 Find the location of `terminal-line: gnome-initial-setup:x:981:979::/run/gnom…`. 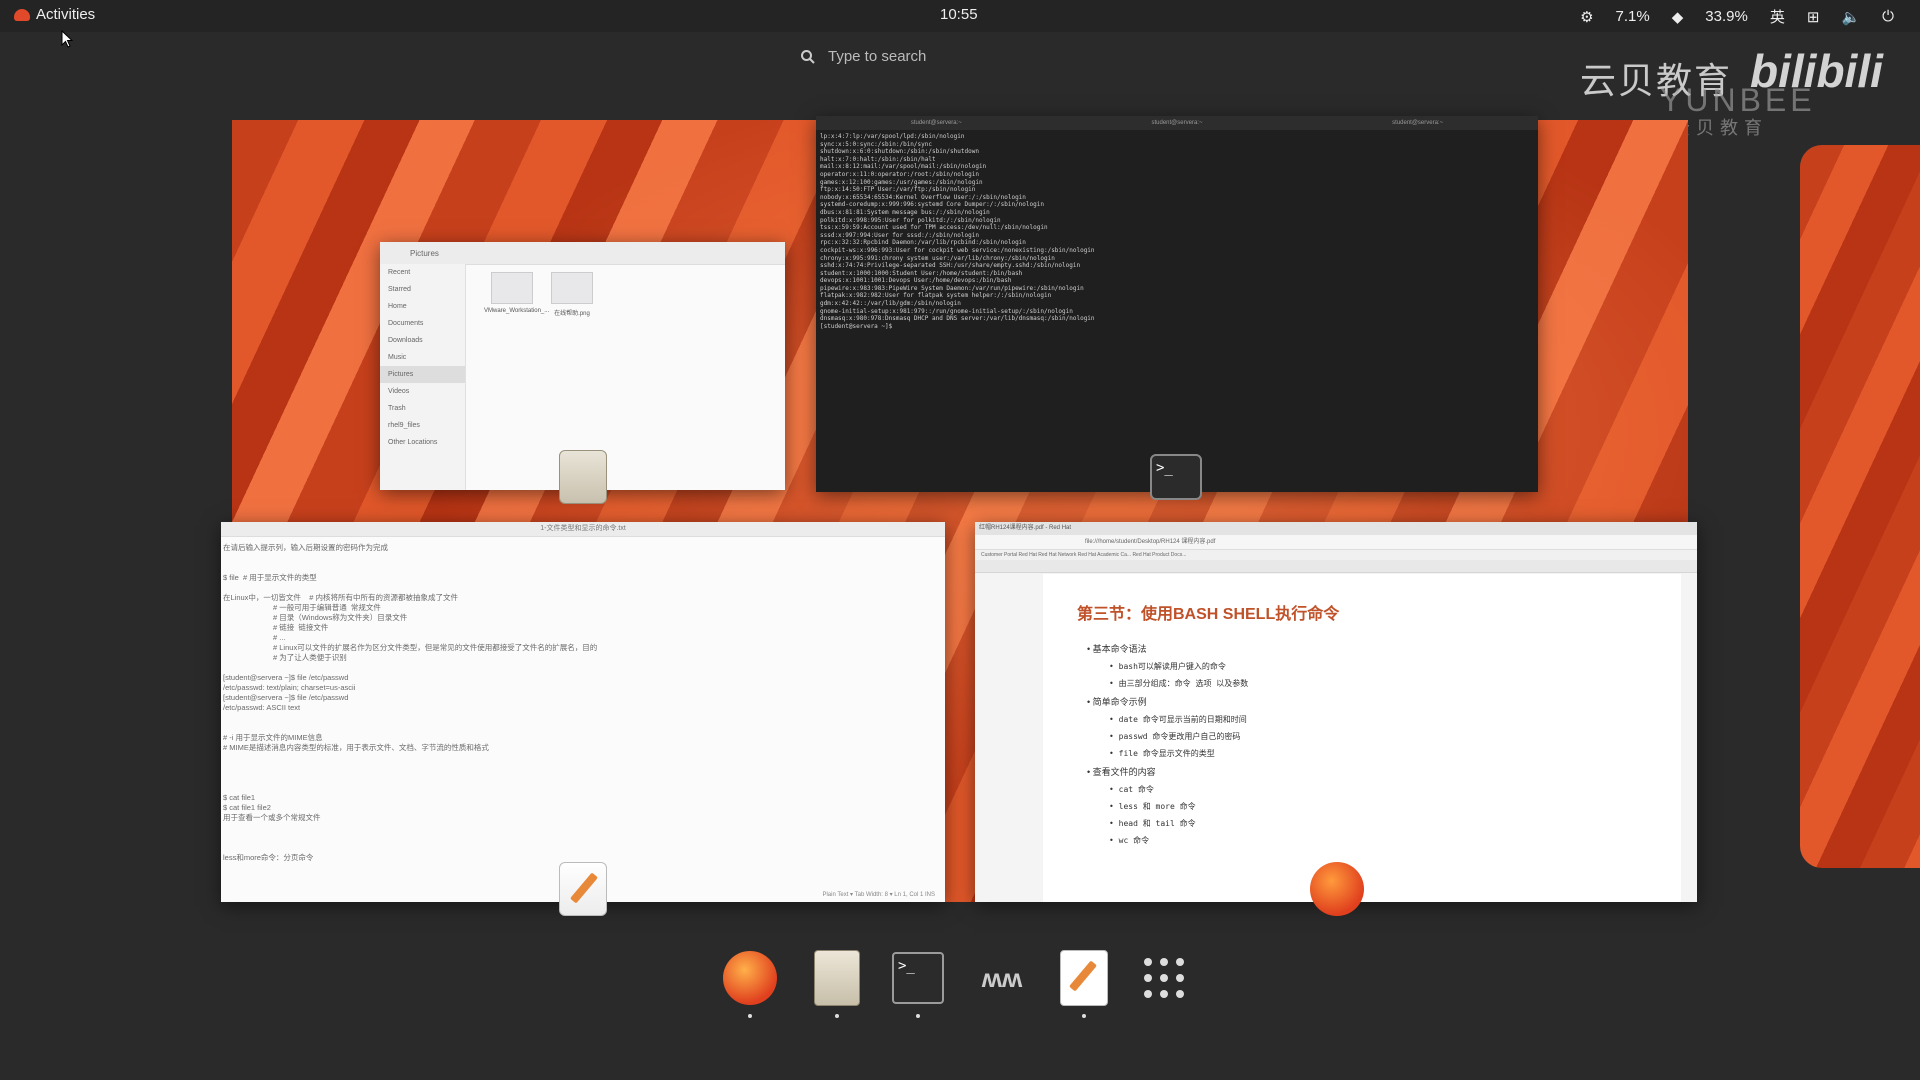

terminal-line: gnome-initial-setup:x:981:979::/run/gnom… is located at coordinates (946, 311).